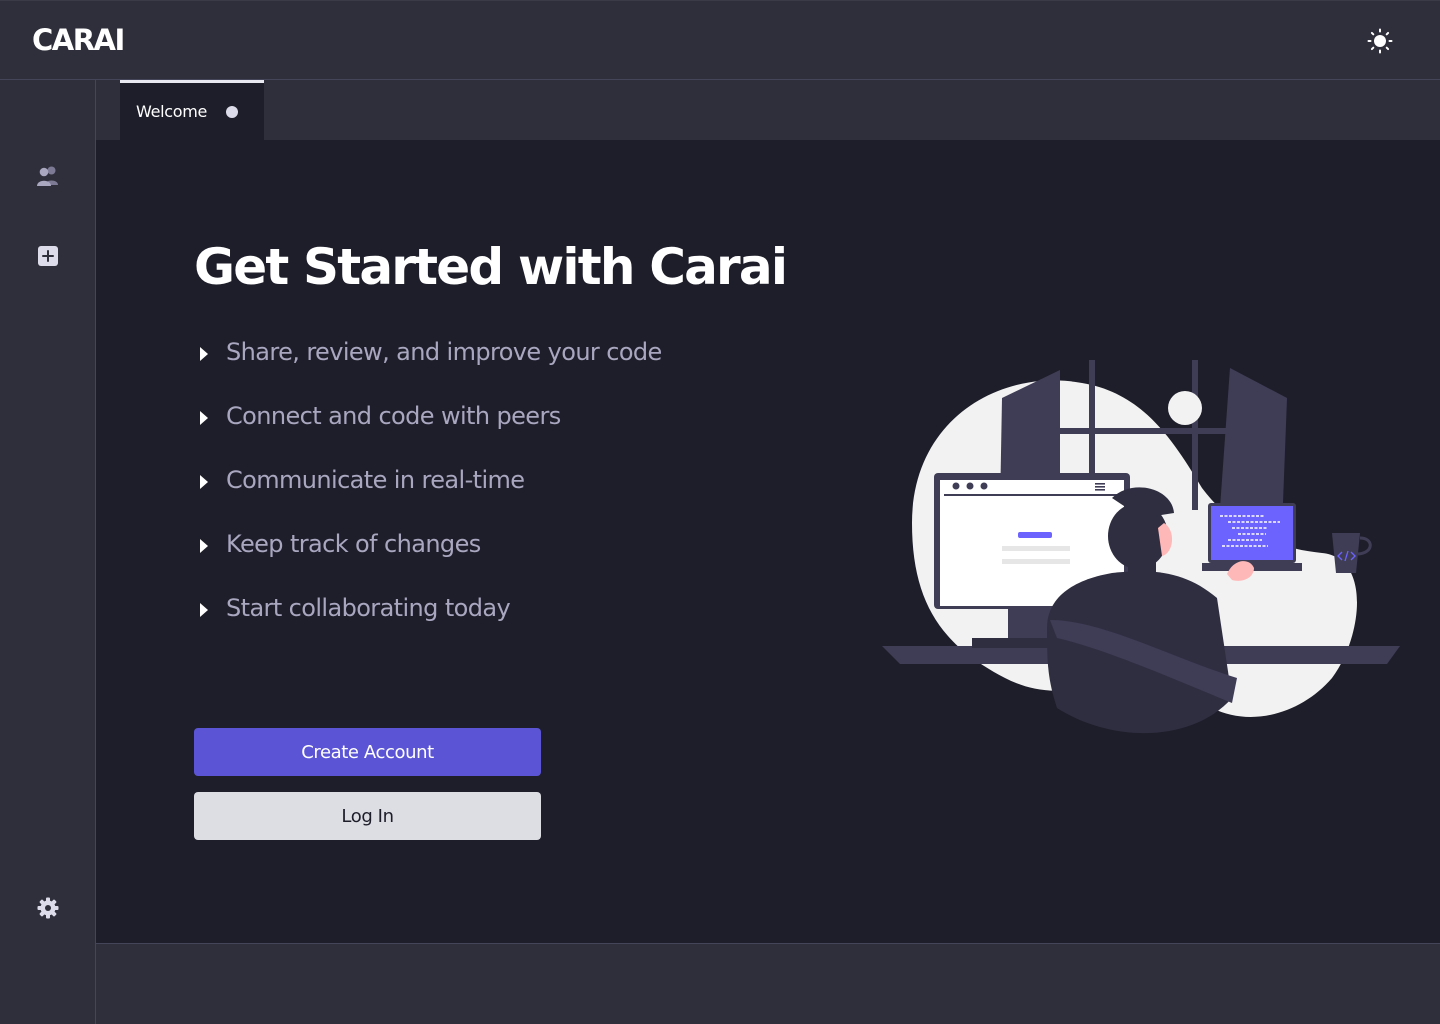 This screenshot has height=1024, width=1440. I want to click on list-item: Start collaborating today, so click(431, 626).